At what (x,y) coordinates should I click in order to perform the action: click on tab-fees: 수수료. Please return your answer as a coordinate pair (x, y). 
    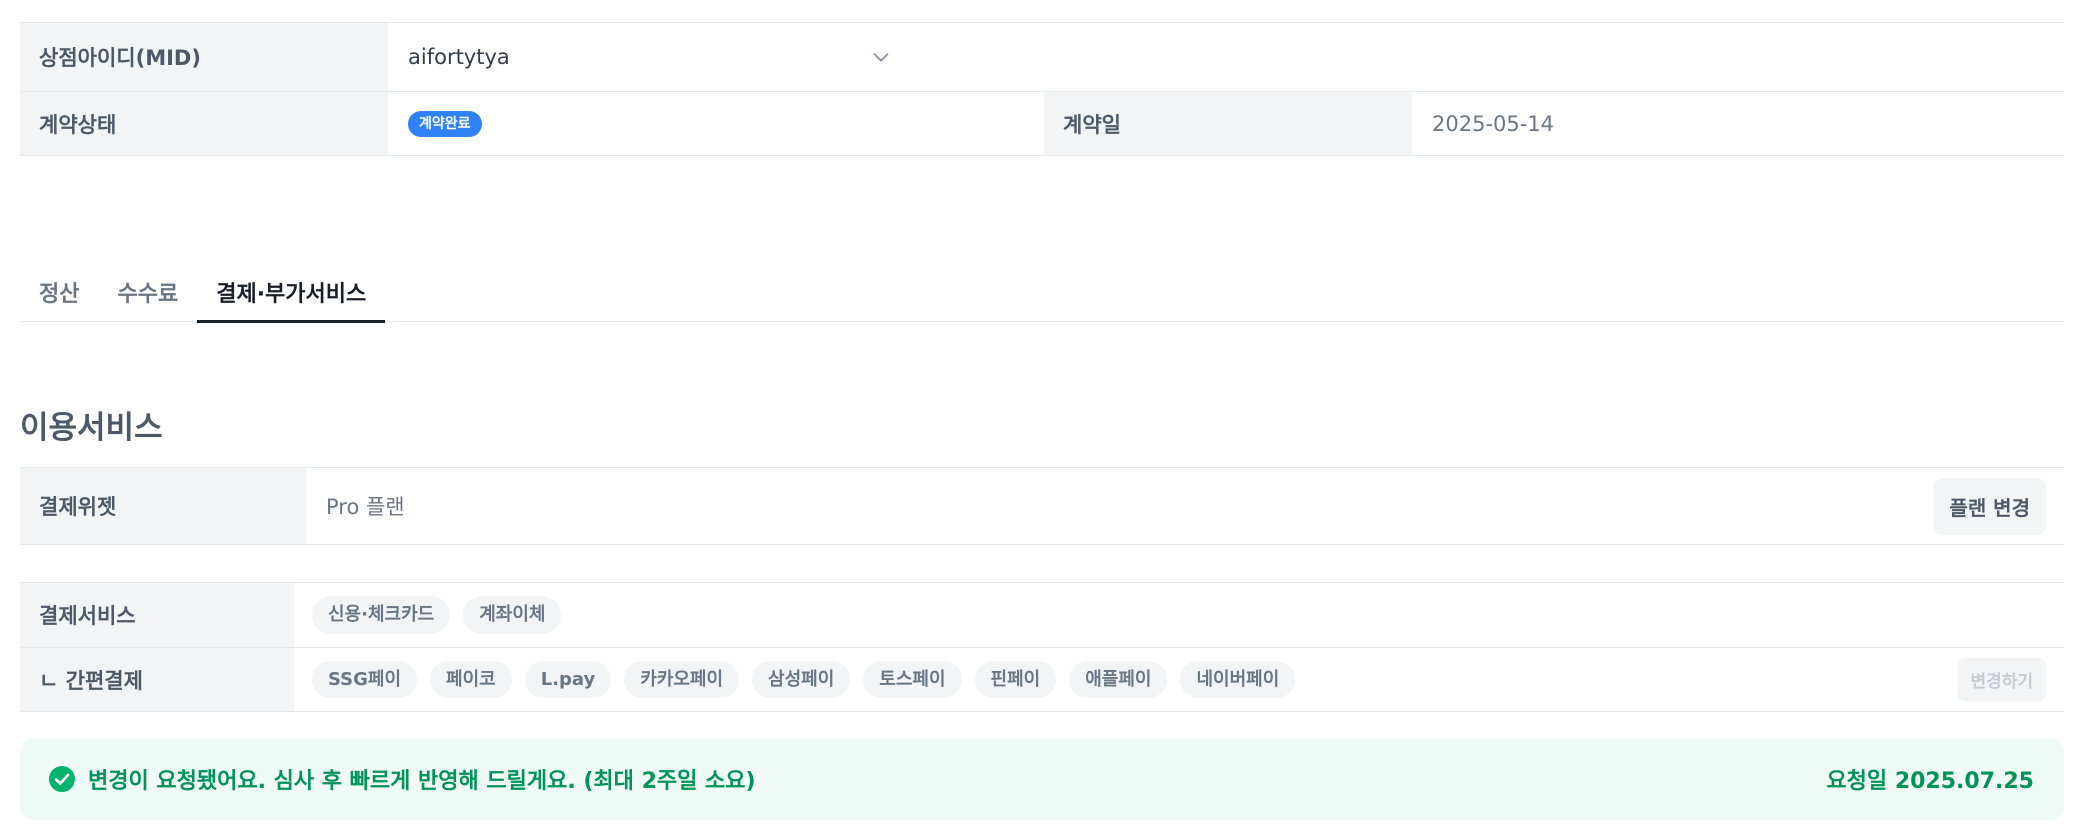
    Looking at the image, I should click on (147, 292).